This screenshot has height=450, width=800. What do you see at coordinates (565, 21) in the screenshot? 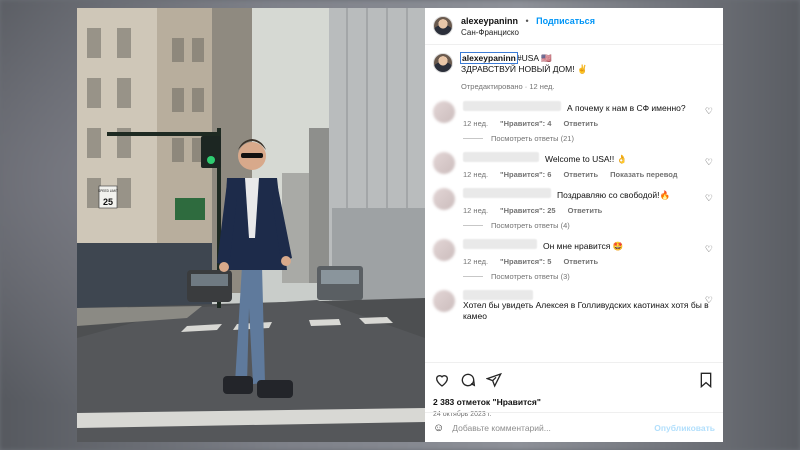
I see `follow-button: Подписаться` at bounding box center [565, 21].